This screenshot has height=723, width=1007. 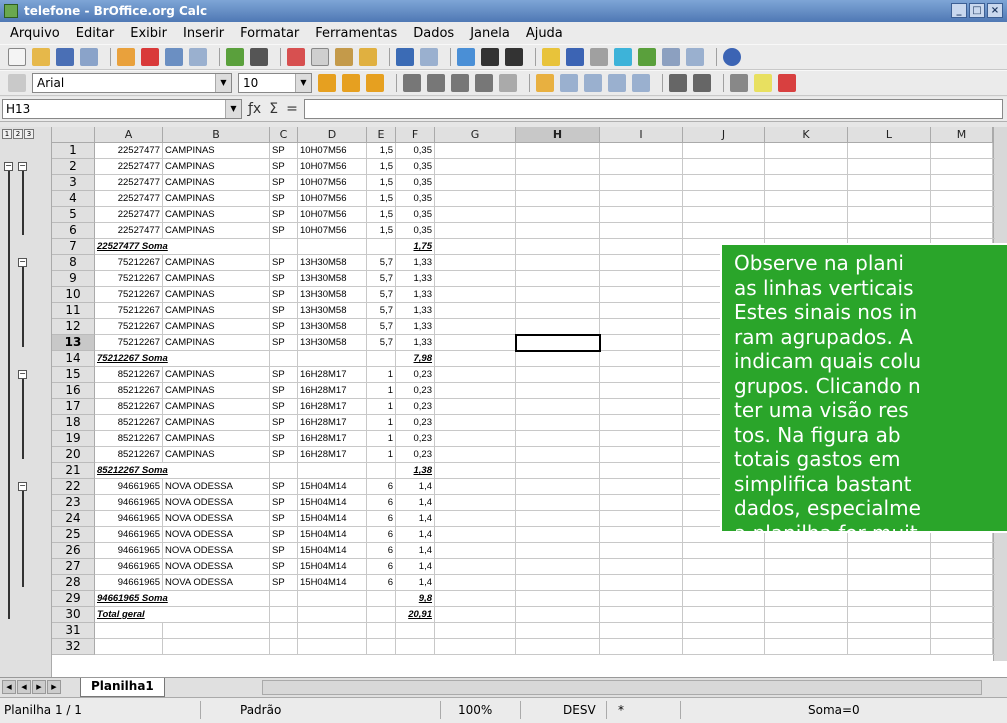 What do you see at coordinates (73, 647) in the screenshot?
I see `row-header-32: 32` at bounding box center [73, 647].